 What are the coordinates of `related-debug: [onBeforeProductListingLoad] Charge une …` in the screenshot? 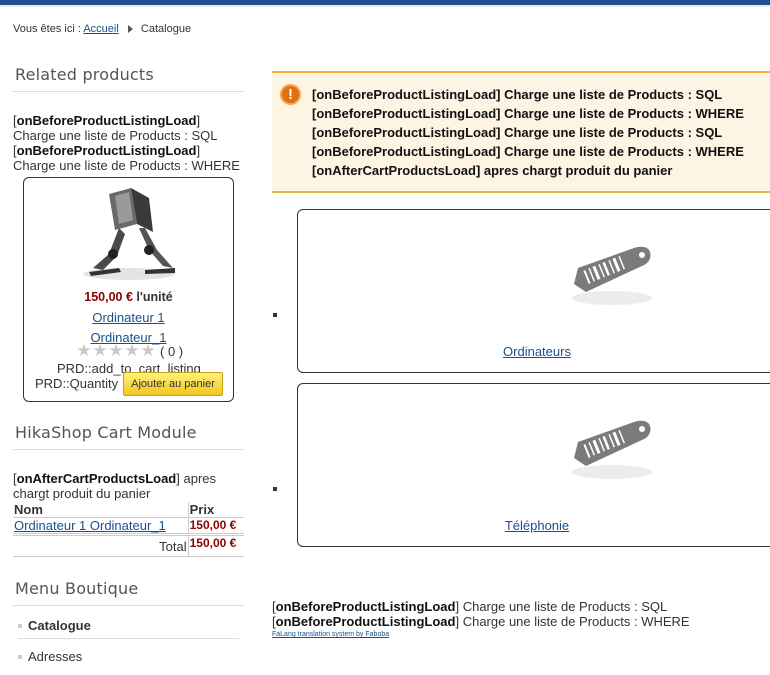 It's located at (128, 143).